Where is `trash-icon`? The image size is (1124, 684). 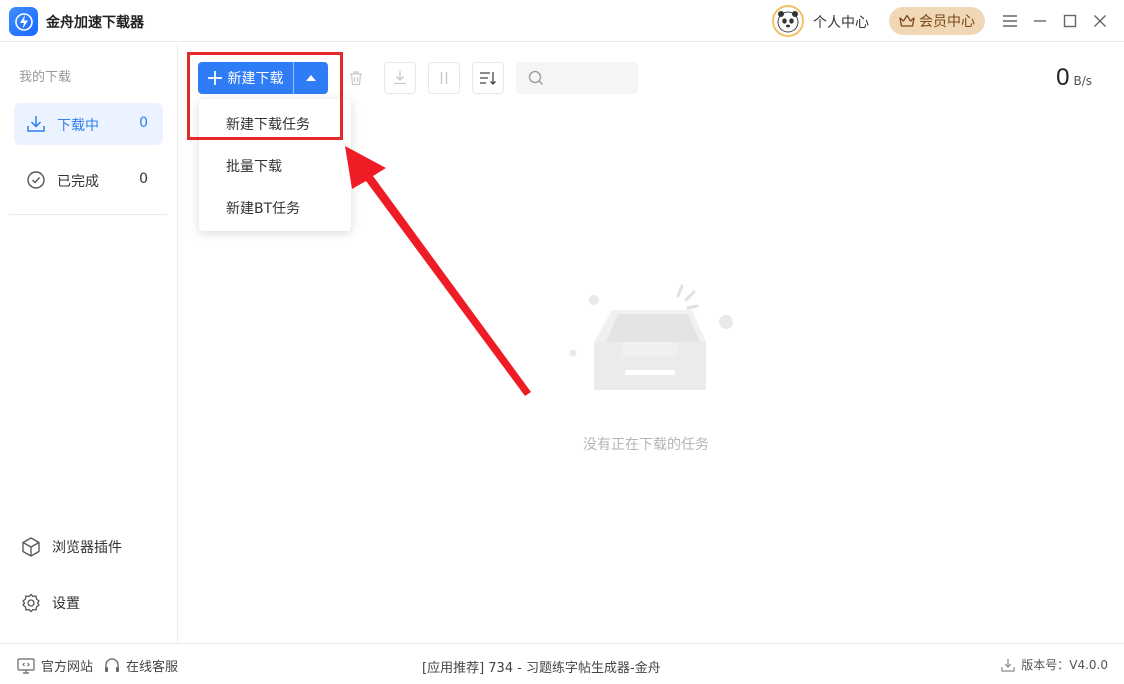 trash-icon is located at coordinates (356, 78).